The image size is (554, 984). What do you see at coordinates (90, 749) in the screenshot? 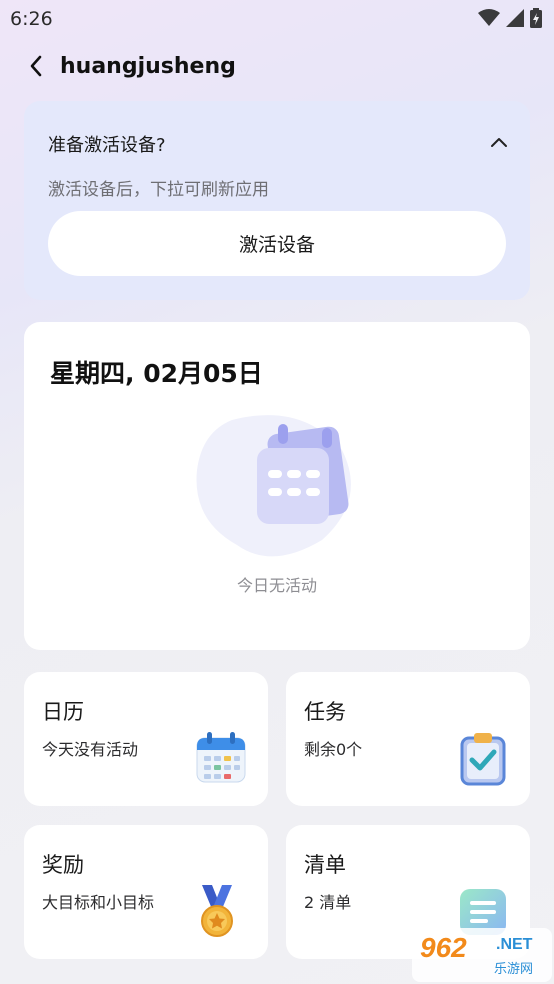
I see `tile-subtitle: 今天没有活动` at bounding box center [90, 749].